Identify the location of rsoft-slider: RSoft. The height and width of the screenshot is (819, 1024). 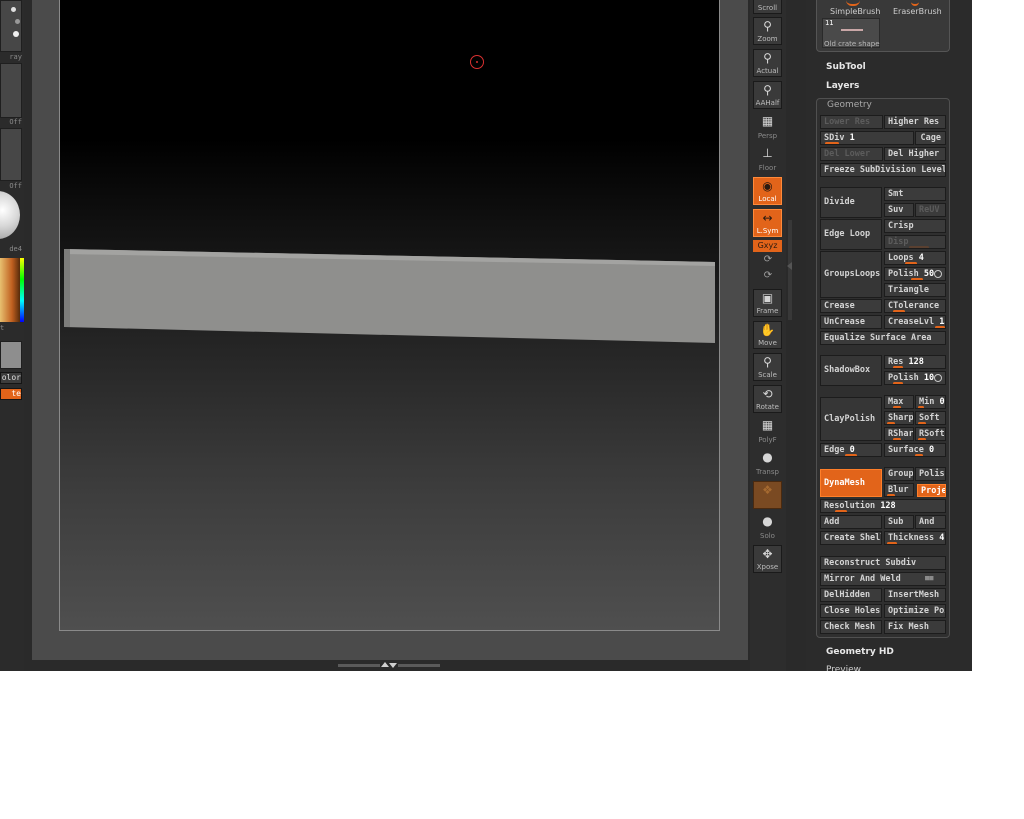
(930, 434).